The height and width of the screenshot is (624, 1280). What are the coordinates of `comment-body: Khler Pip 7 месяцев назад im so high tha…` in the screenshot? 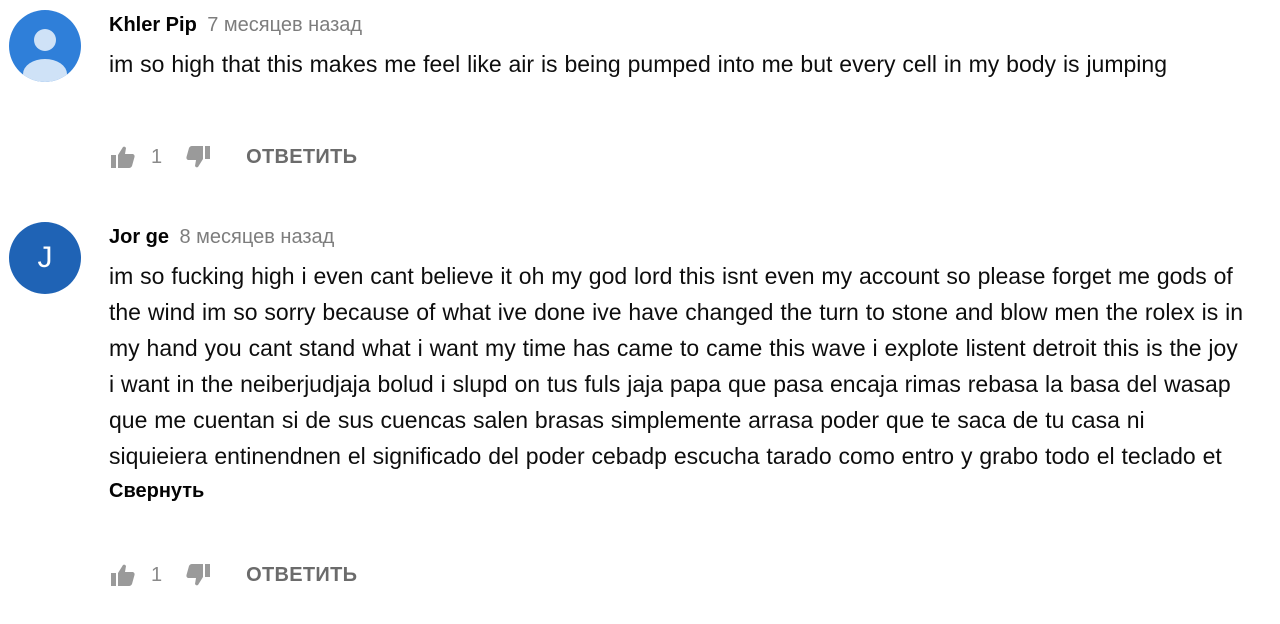 It's located at (684, 46).